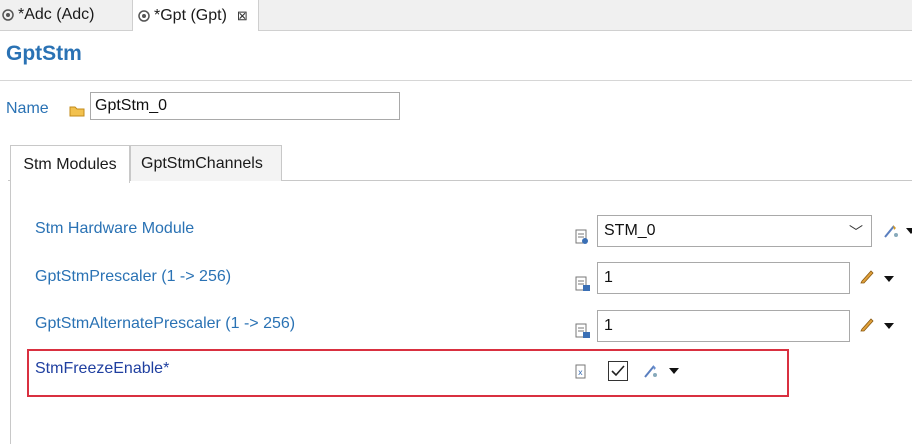 The height and width of the screenshot is (444, 912). What do you see at coordinates (70, 164) in the screenshot?
I see `tab-stm-modules: Stm Modules` at bounding box center [70, 164].